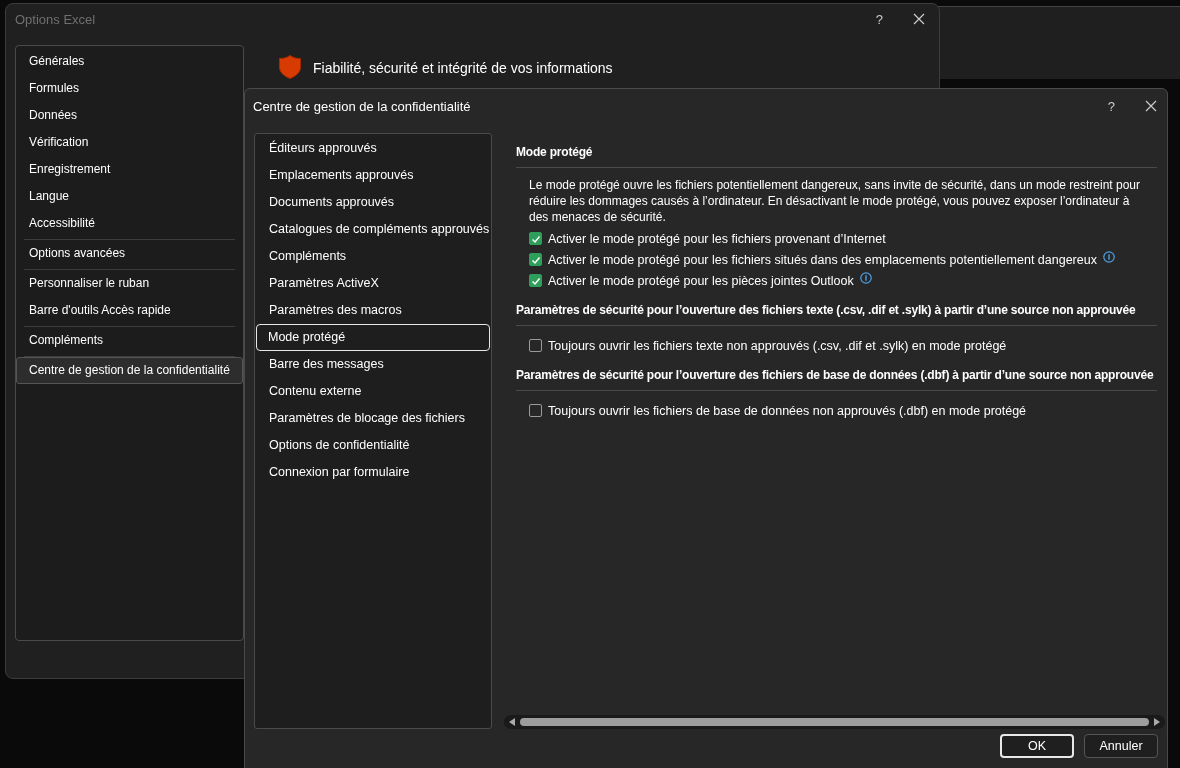  What do you see at coordinates (373, 391) in the screenshot?
I see `category-item: Contenu externe` at bounding box center [373, 391].